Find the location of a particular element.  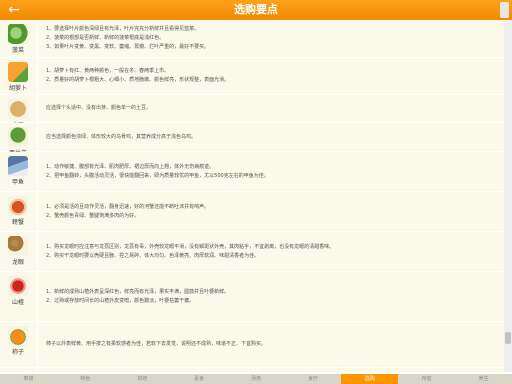

item-name: 山楂 is located at coordinates (17, 302).